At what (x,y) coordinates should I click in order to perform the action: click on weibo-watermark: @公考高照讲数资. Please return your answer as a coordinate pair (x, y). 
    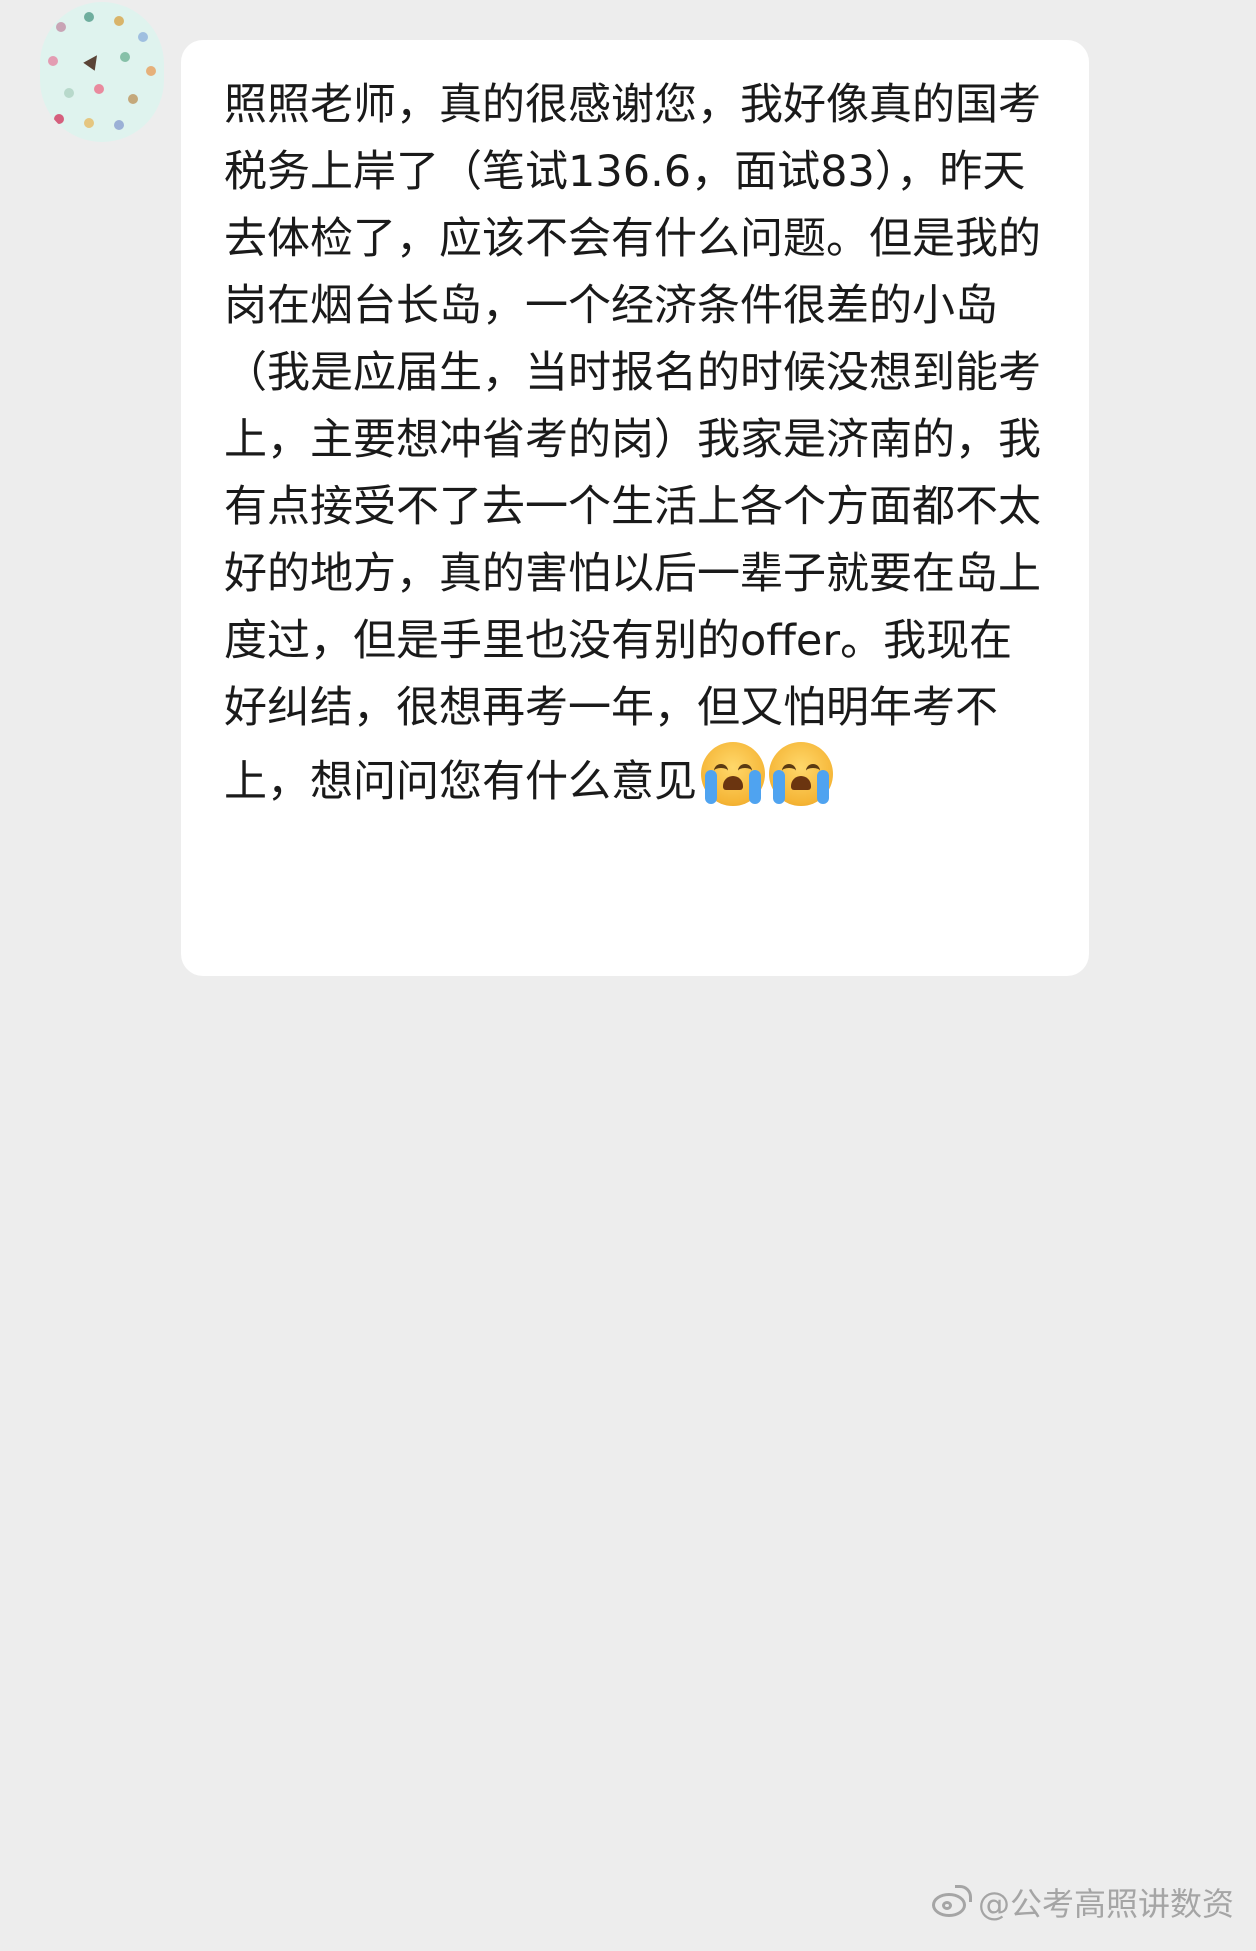
    Looking at the image, I should click on (1082, 1902).